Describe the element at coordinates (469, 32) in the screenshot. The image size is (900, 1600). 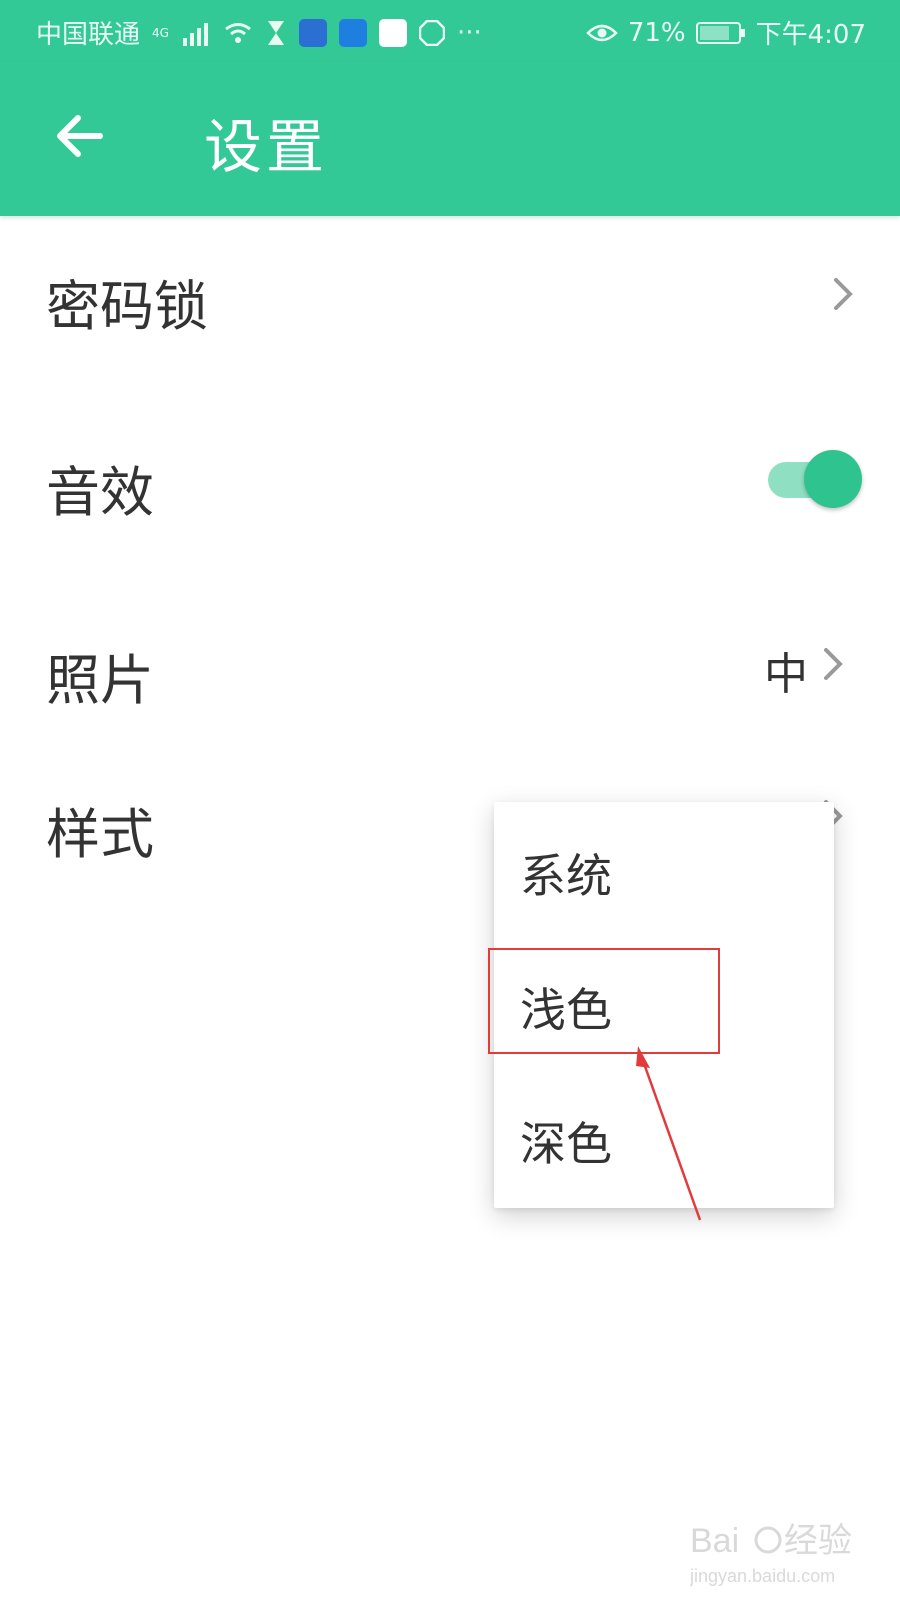
I see `more-notifications: ···` at that location.